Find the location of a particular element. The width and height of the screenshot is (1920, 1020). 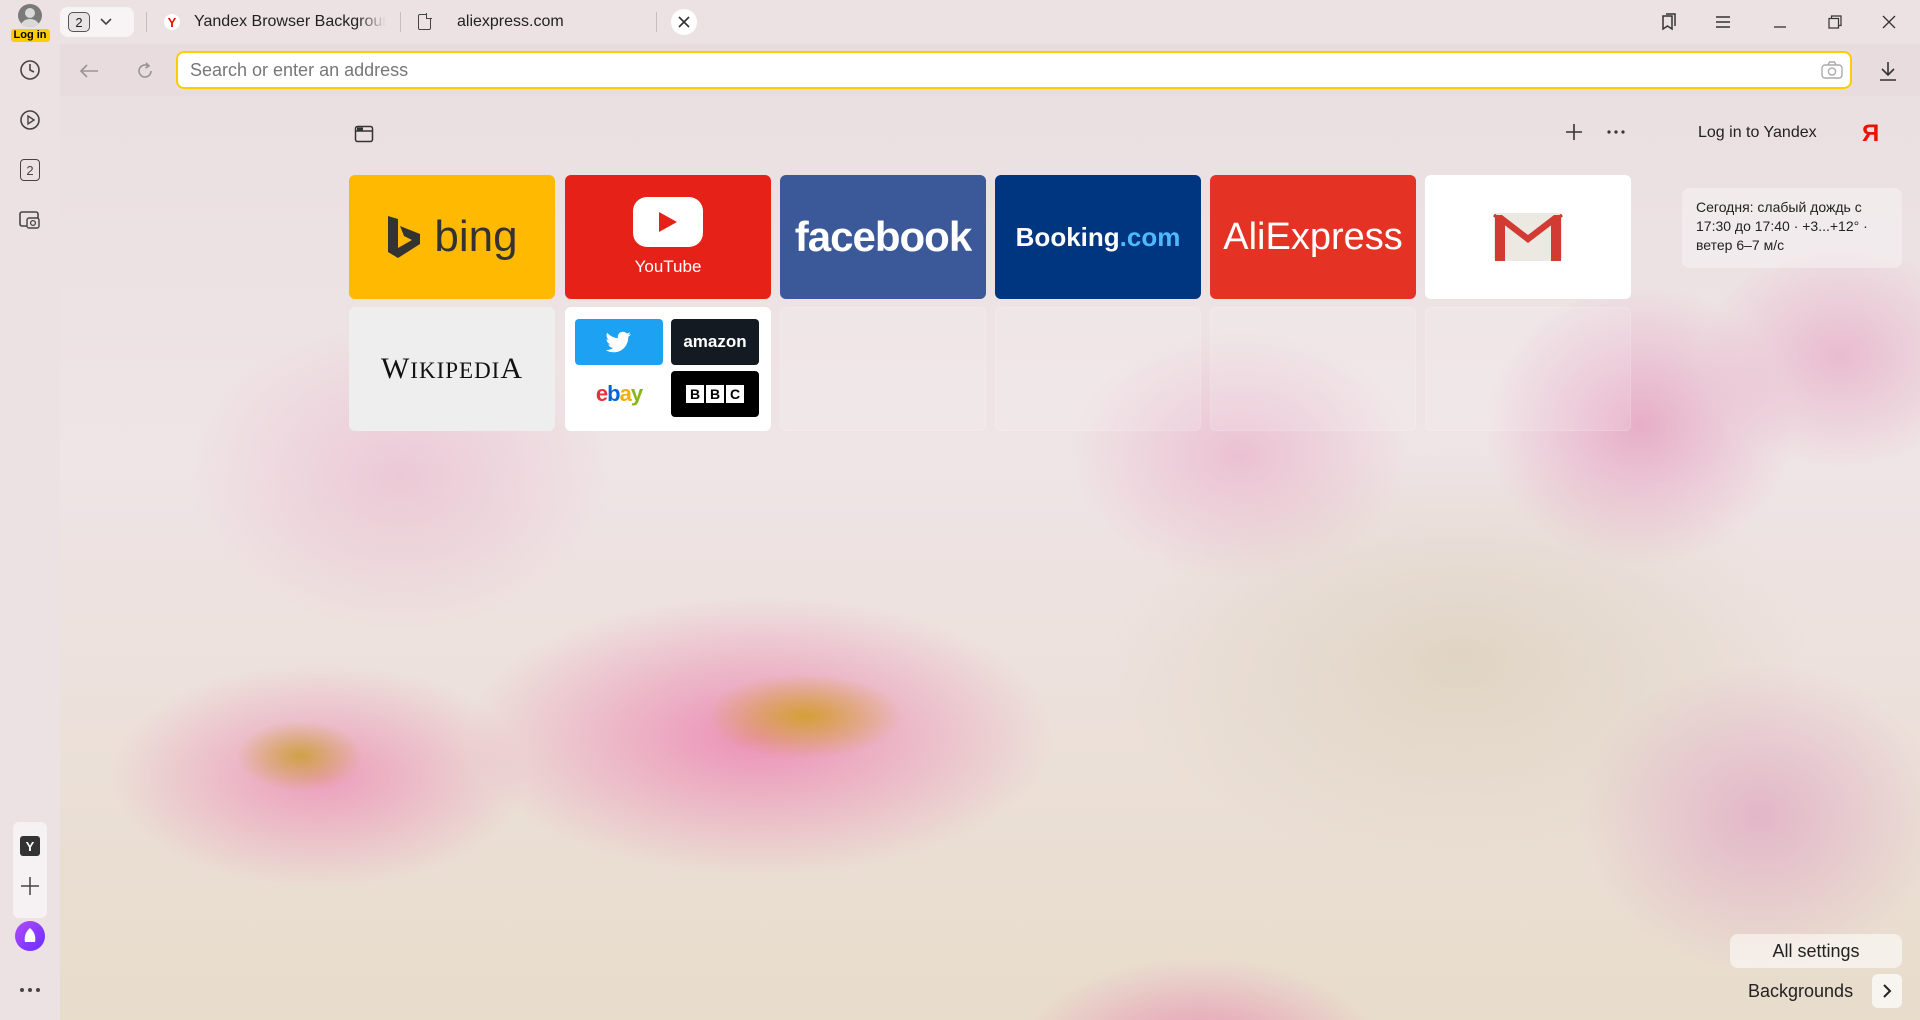

tile-gmail is located at coordinates (1528, 237).